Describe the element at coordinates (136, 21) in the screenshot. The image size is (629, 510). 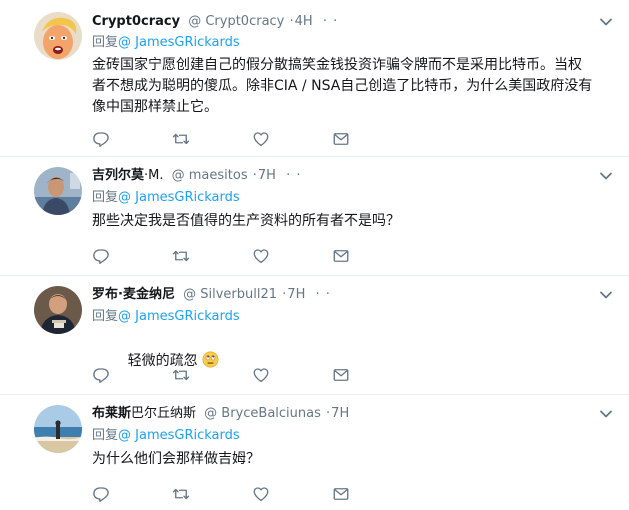
I see `user-fullname: Crypt0cracy` at that location.